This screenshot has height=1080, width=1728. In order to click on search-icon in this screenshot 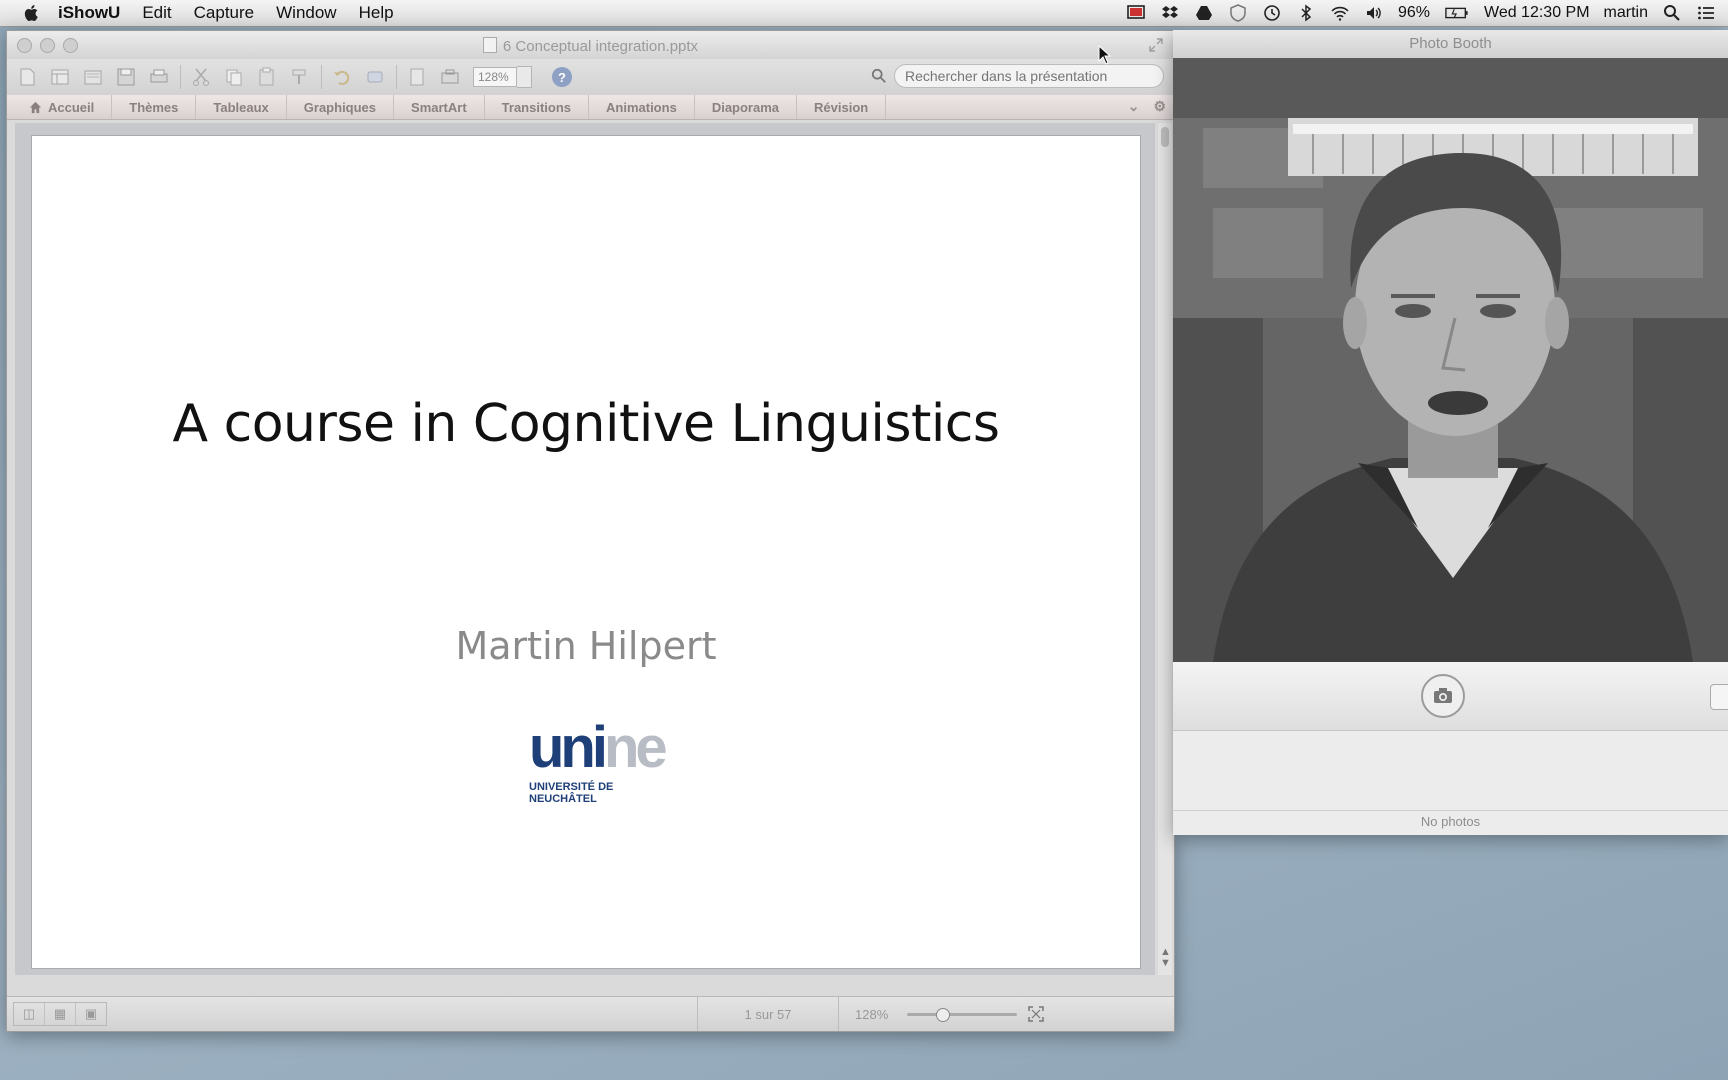, I will do `click(879, 76)`.